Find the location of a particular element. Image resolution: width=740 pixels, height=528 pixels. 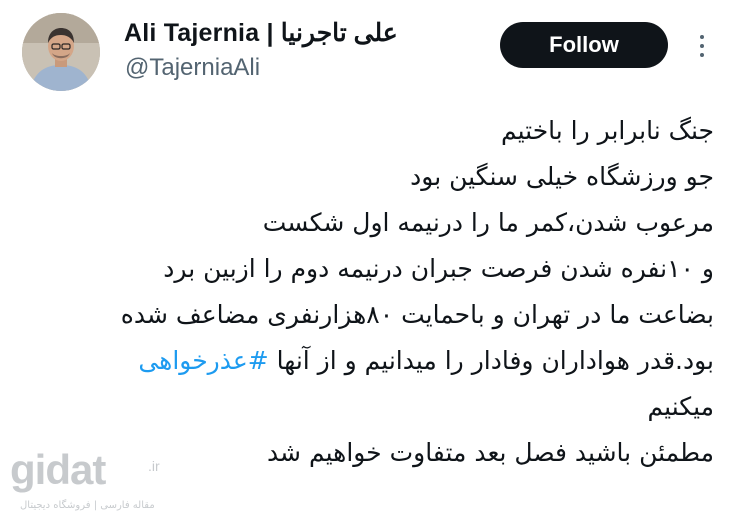

tweet-line: جو ورزشگاه خیلی سنگین بود is located at coordinates (562, 176).